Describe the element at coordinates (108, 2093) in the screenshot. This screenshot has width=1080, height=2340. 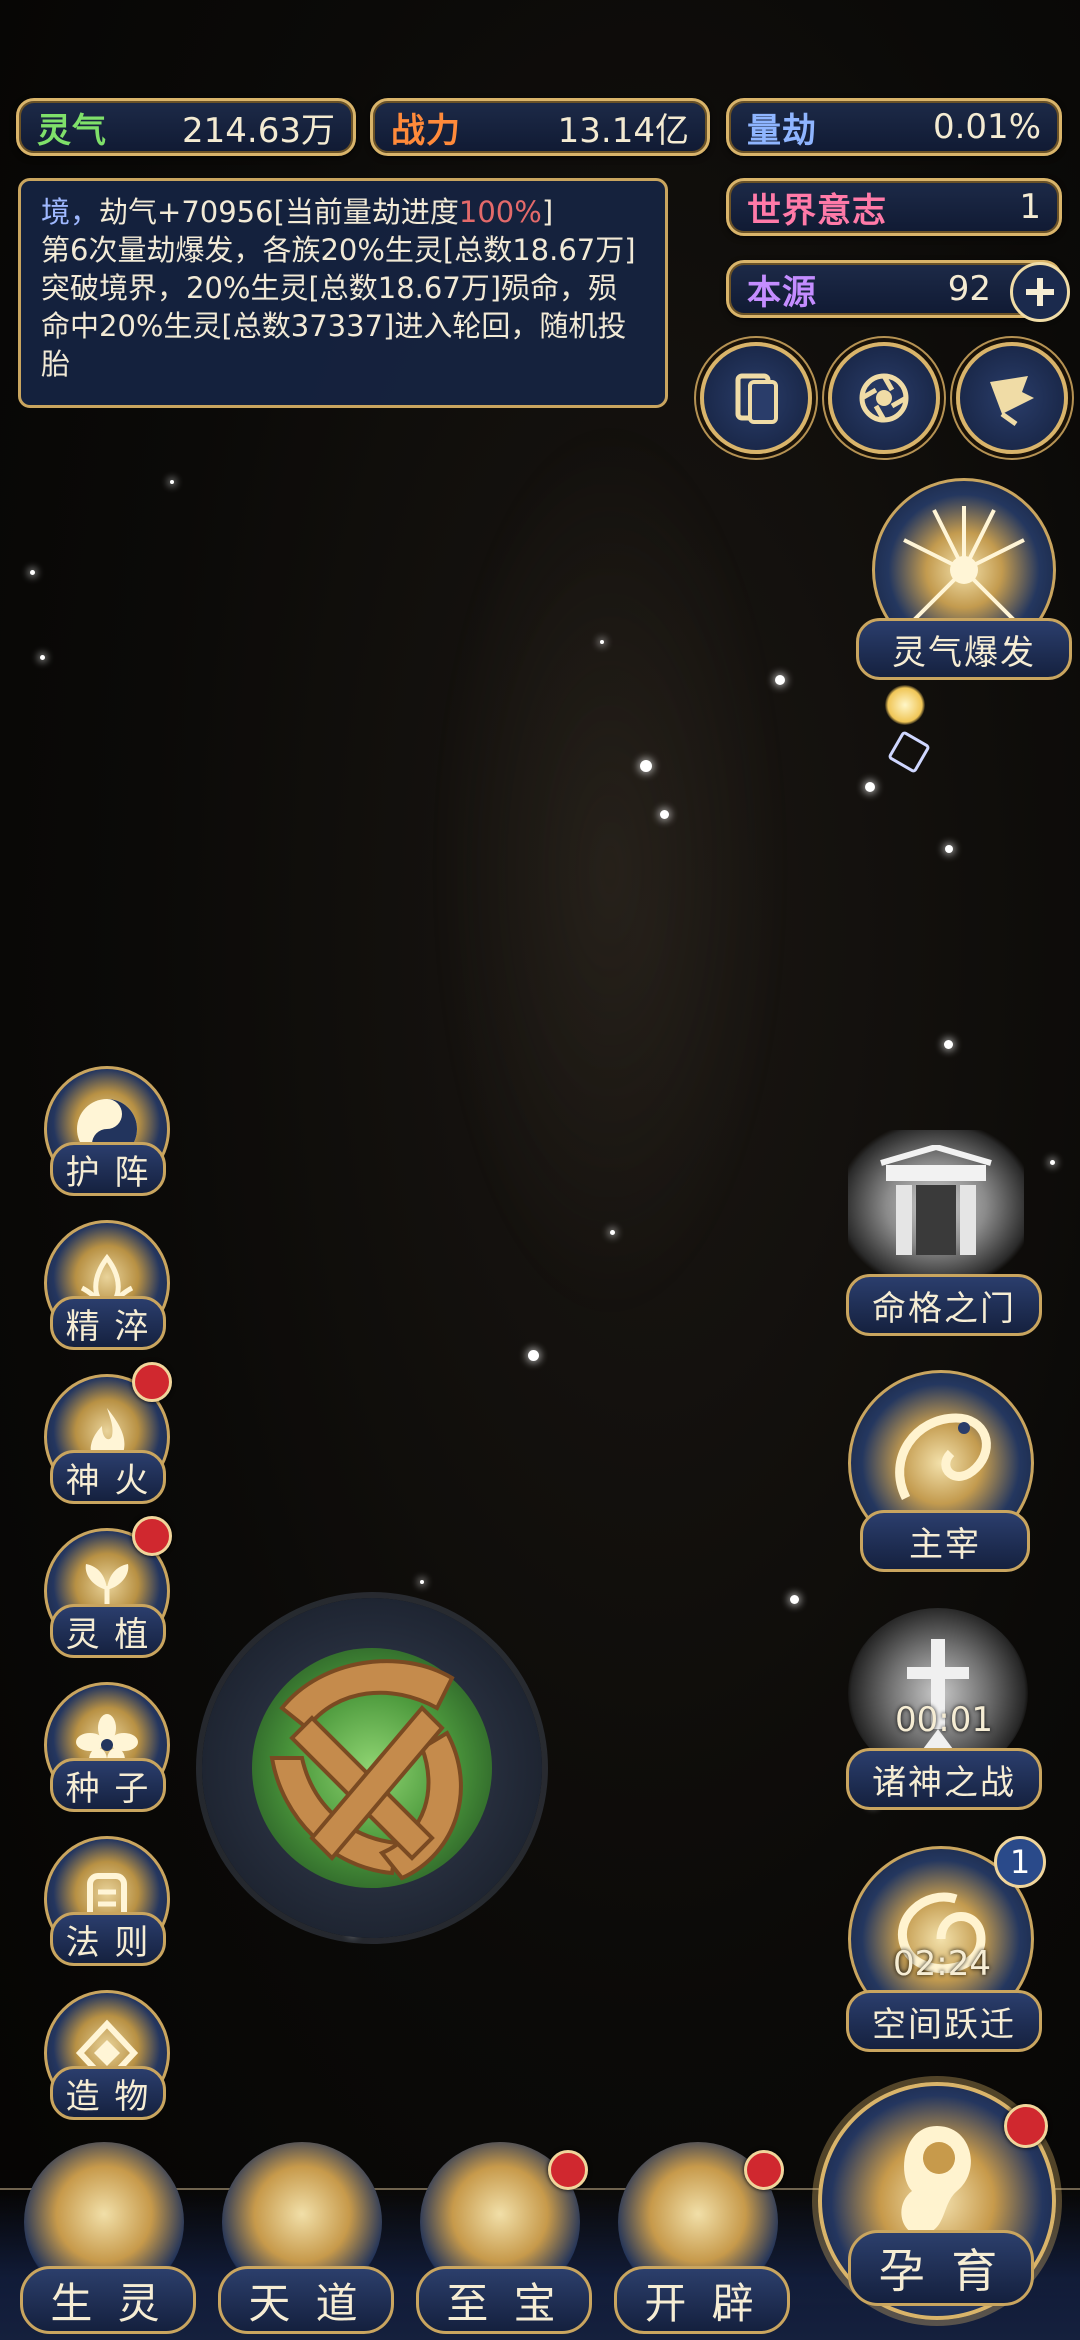
I see `left-menu-item-zao-wu: 造 物` at that location.